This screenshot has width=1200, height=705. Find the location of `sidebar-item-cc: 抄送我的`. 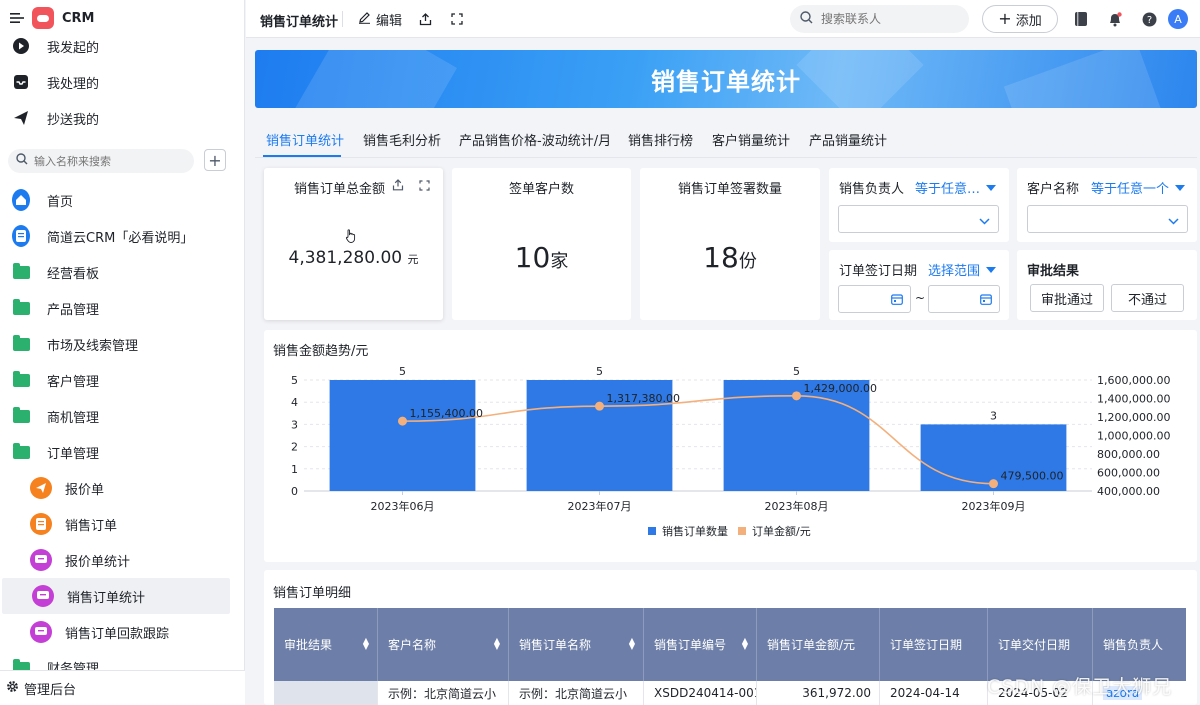

sidebar-item-cc: 抄送我的 is located at coordinates (122, 118).